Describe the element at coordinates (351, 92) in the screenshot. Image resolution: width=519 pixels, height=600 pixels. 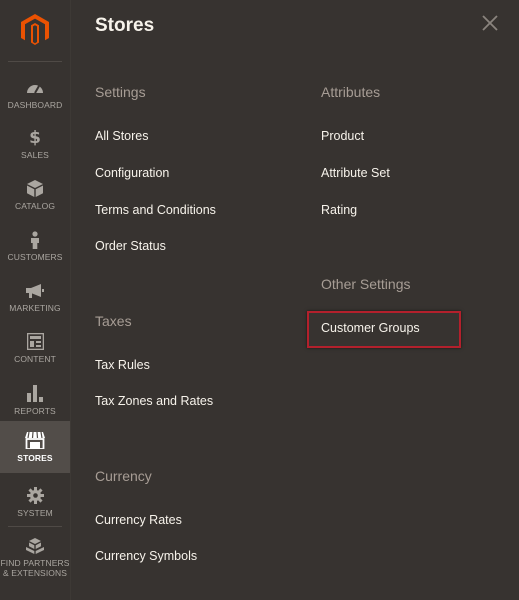
I see `section-title-attributes: Attributes` at that location.